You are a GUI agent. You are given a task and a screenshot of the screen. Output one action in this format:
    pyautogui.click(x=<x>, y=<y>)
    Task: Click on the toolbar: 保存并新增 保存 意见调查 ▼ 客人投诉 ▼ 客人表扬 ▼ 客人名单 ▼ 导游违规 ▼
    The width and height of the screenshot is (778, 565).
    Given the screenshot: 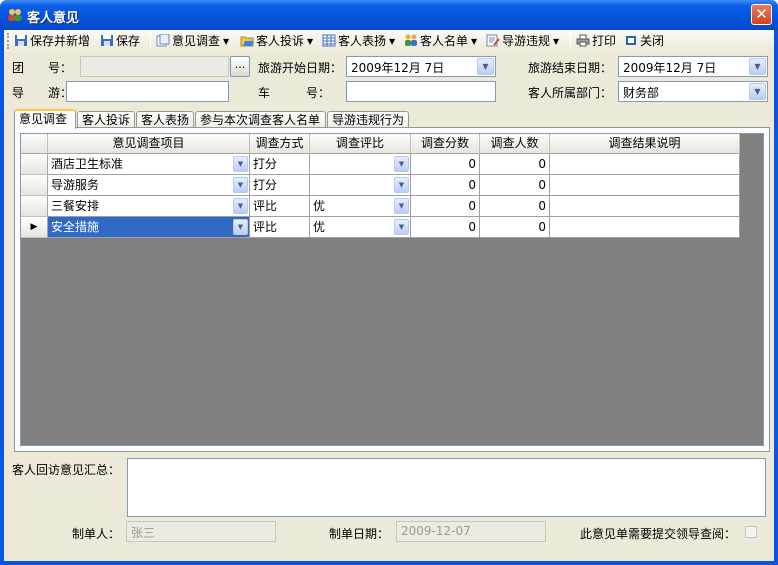 What is the action you would take?
    pyautogui.click(x=389, y=41)
    